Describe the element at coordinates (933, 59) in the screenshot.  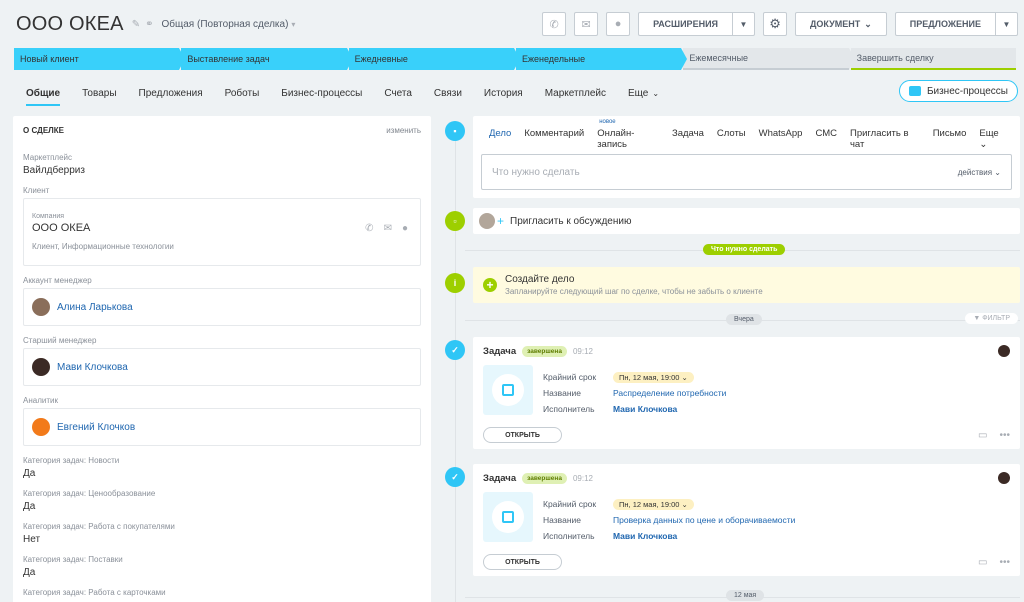
I see `stage-finish-deal: Завершить сделку` at that location.